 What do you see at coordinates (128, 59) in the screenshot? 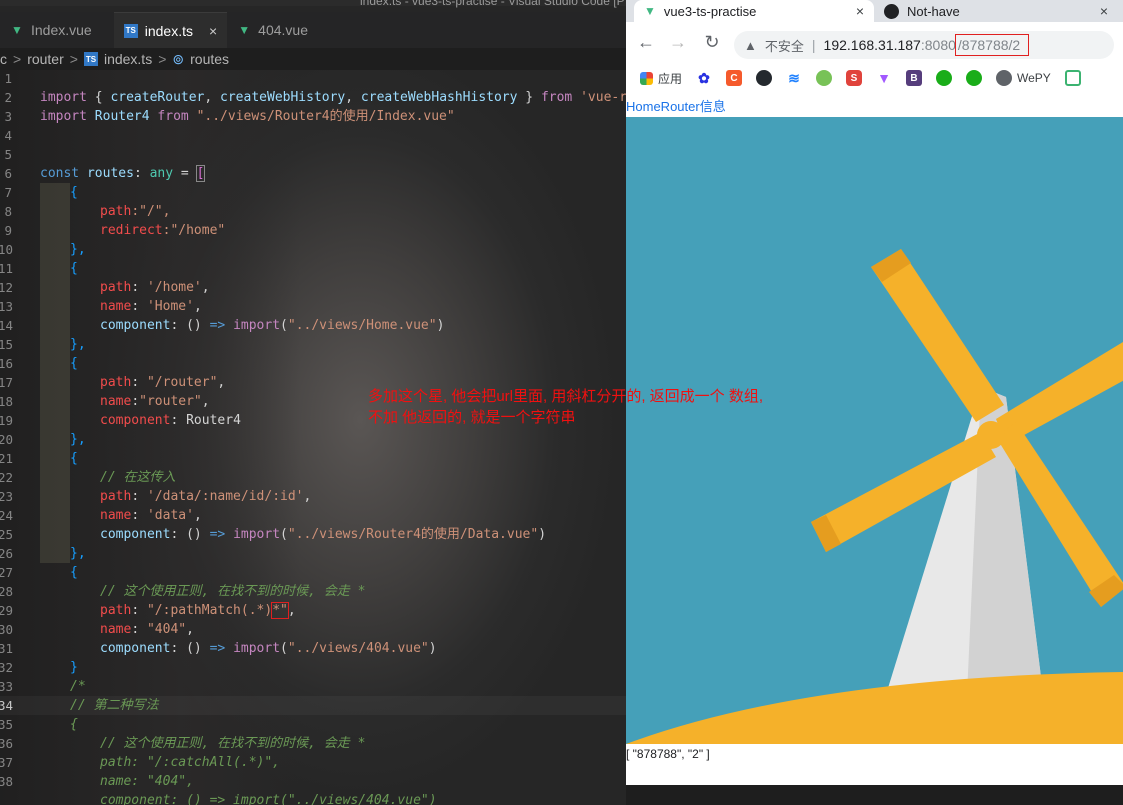
I see `breadcrumb-item-file: index.ts` at bounding box center [128, 59].